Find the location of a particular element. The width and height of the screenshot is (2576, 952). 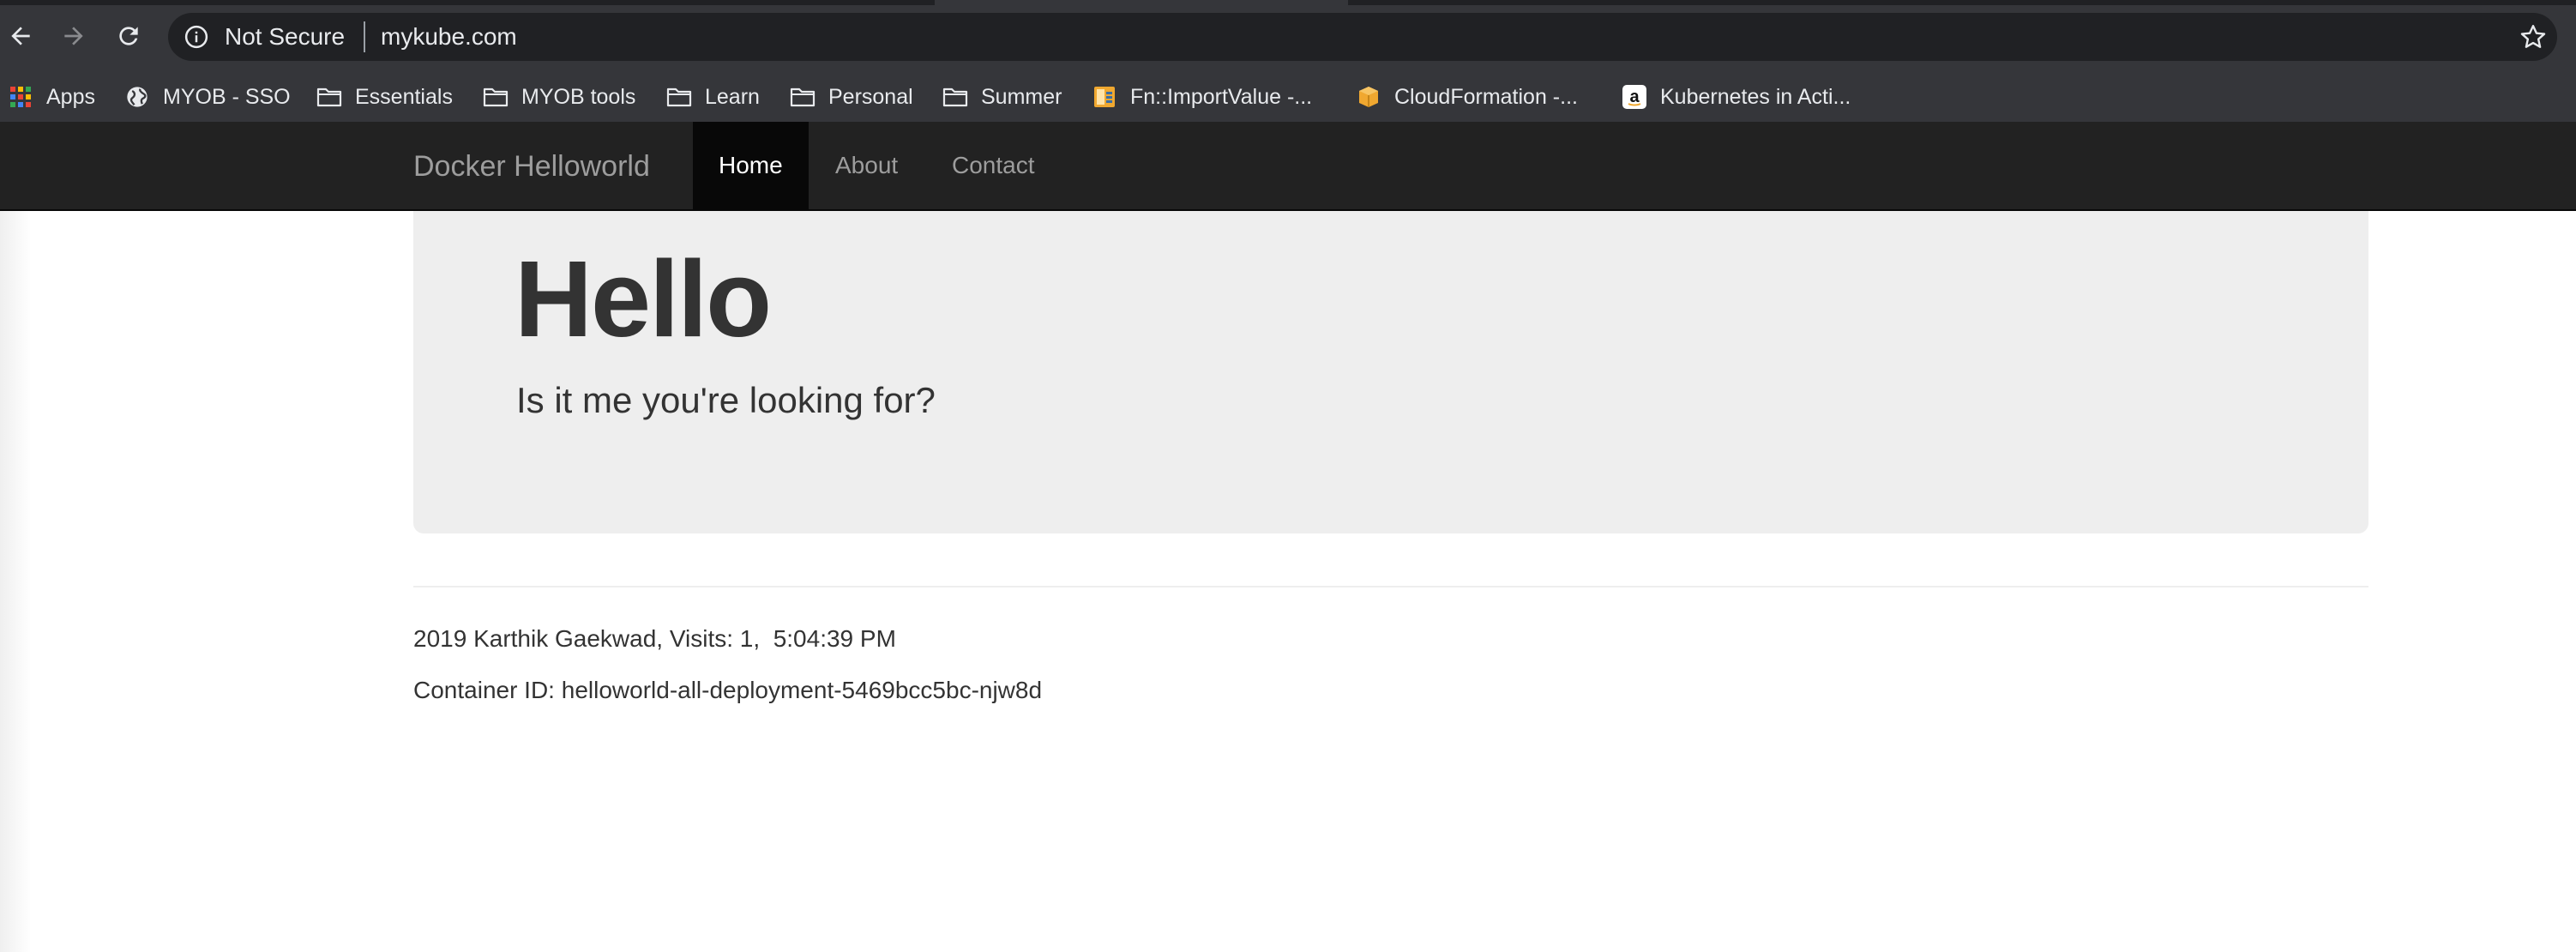

bookmark-label: MYOB - SSO is located at coordinates (227, 96).